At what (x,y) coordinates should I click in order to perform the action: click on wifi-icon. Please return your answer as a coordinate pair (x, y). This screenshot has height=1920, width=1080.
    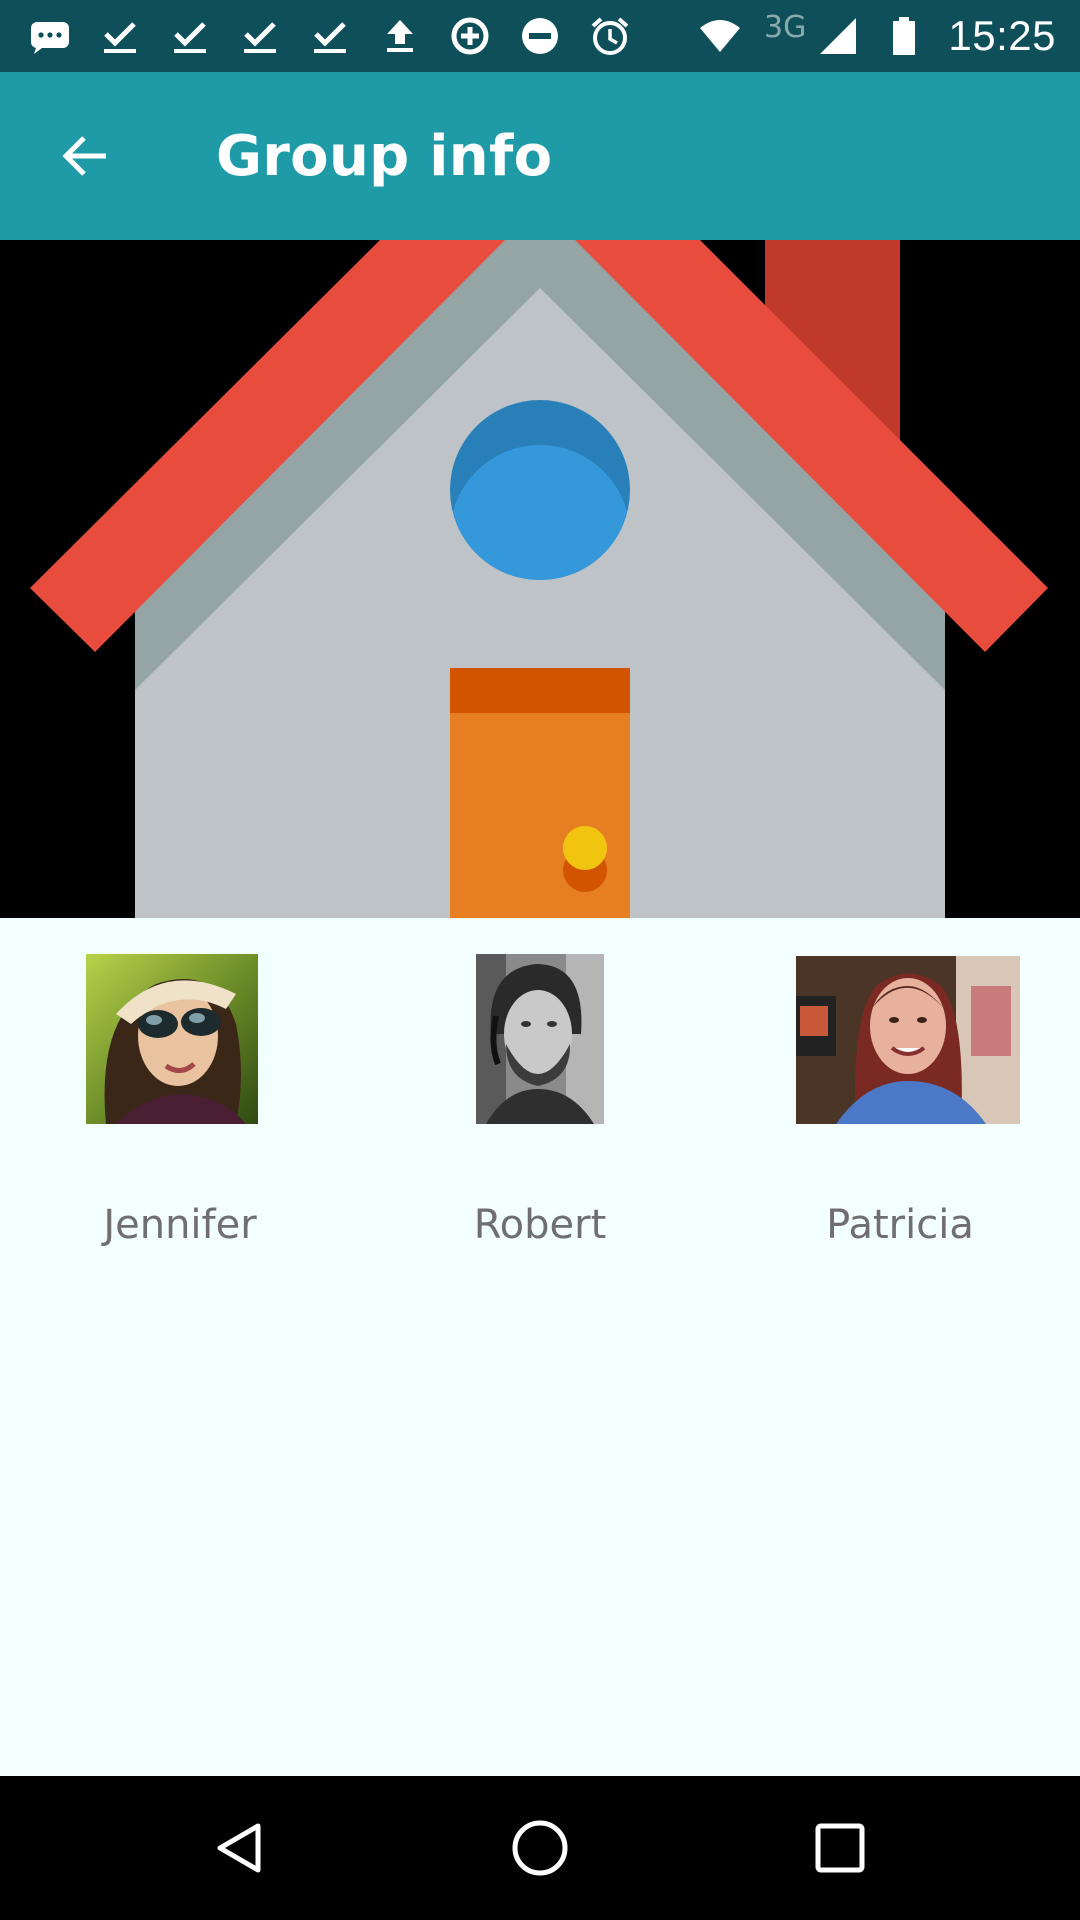
    Looking at the image, I should click on (720, 36).